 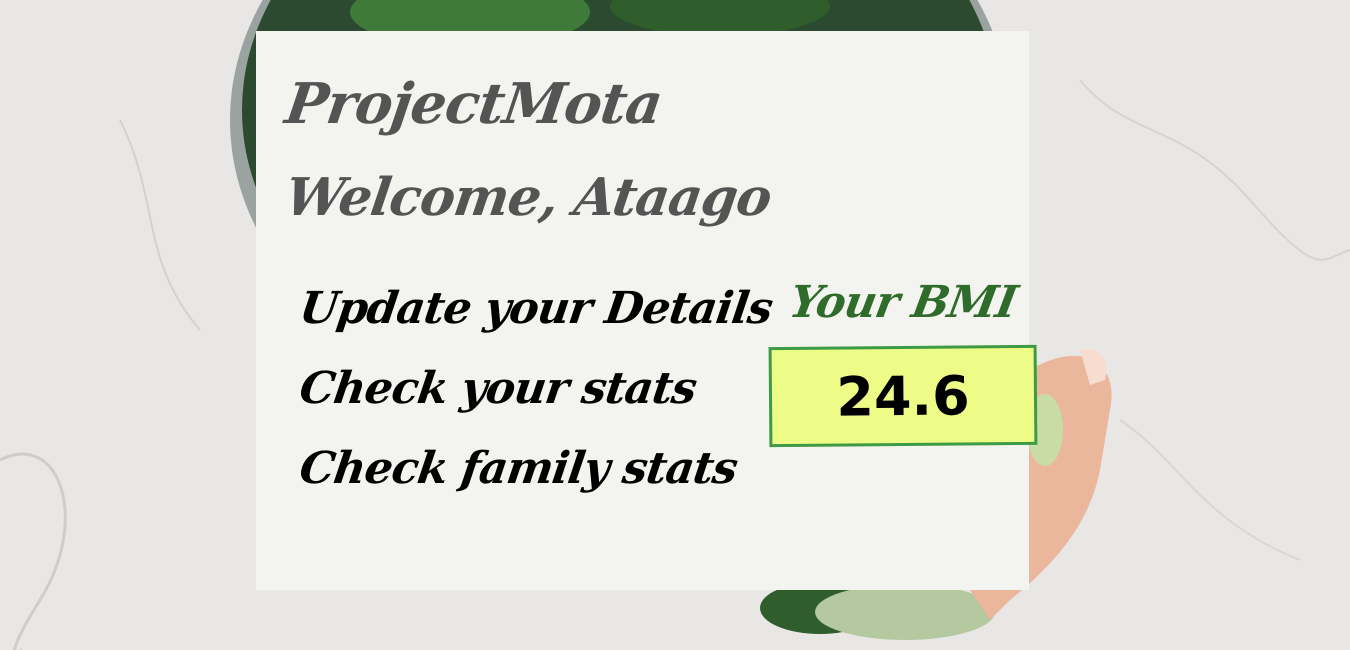 I want to click on brand-title: ProjectMota, so click(x=473, y=104).